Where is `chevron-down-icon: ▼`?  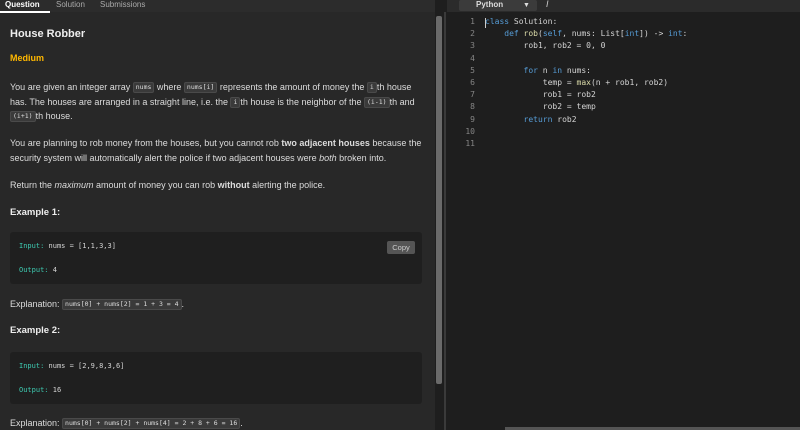
chevron-down-icon: ▼ is located at coordinates (526, 5).